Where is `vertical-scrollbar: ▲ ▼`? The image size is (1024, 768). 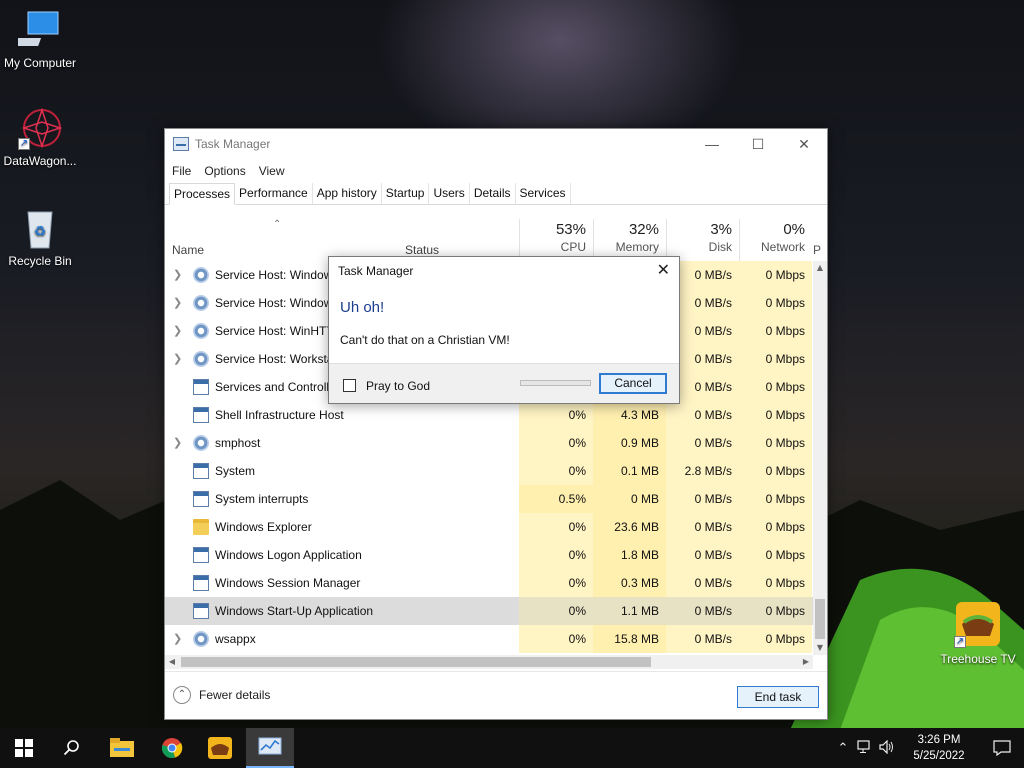
vertical-scrollbar: ▲ ▼ is located at coordinates (820, 458).